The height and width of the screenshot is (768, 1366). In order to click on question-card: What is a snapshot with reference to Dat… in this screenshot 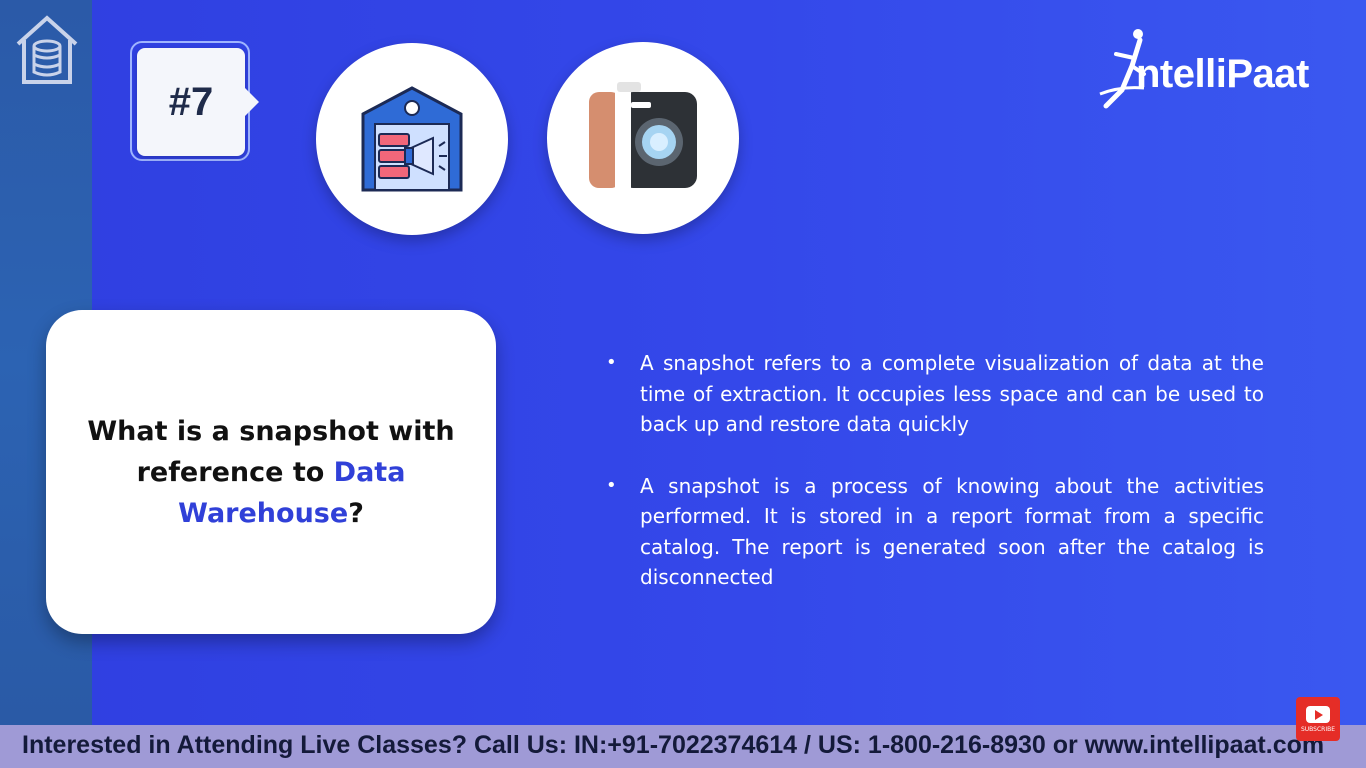, I will do `click(271, 472)`.